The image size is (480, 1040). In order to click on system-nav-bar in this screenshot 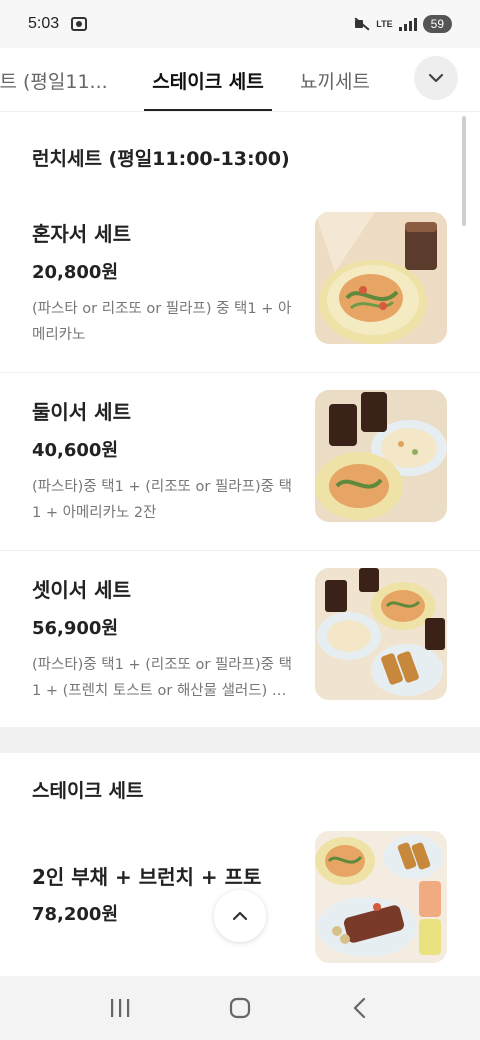, I will do `click(240, 1008)`.